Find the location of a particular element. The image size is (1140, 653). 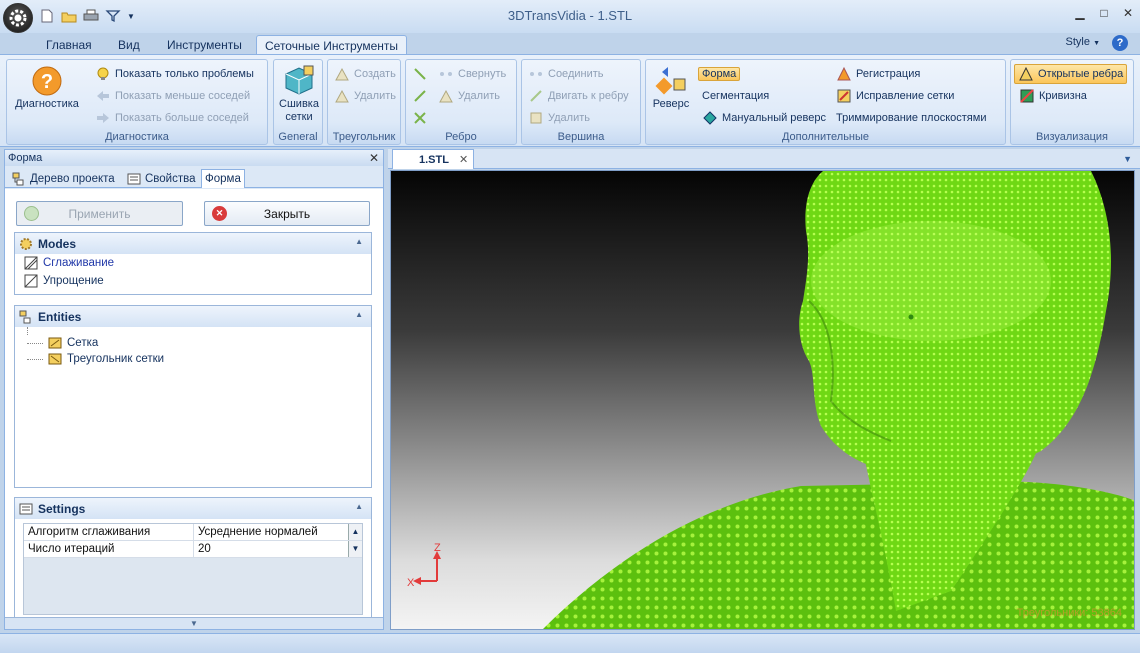

fix-mesh-button: Исправление сетки is located at coordinates (895, 96).